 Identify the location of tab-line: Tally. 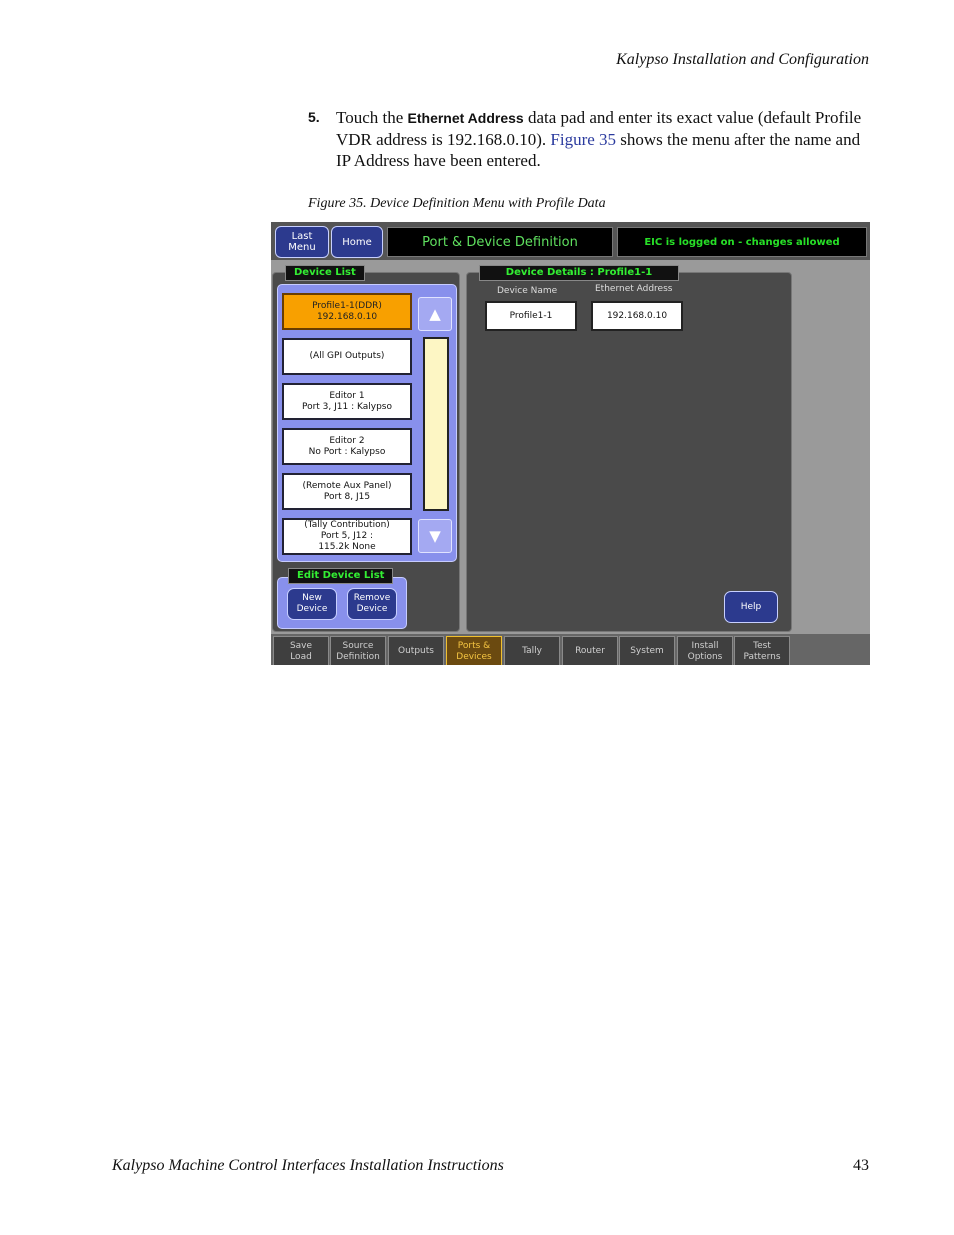
(532, 651).